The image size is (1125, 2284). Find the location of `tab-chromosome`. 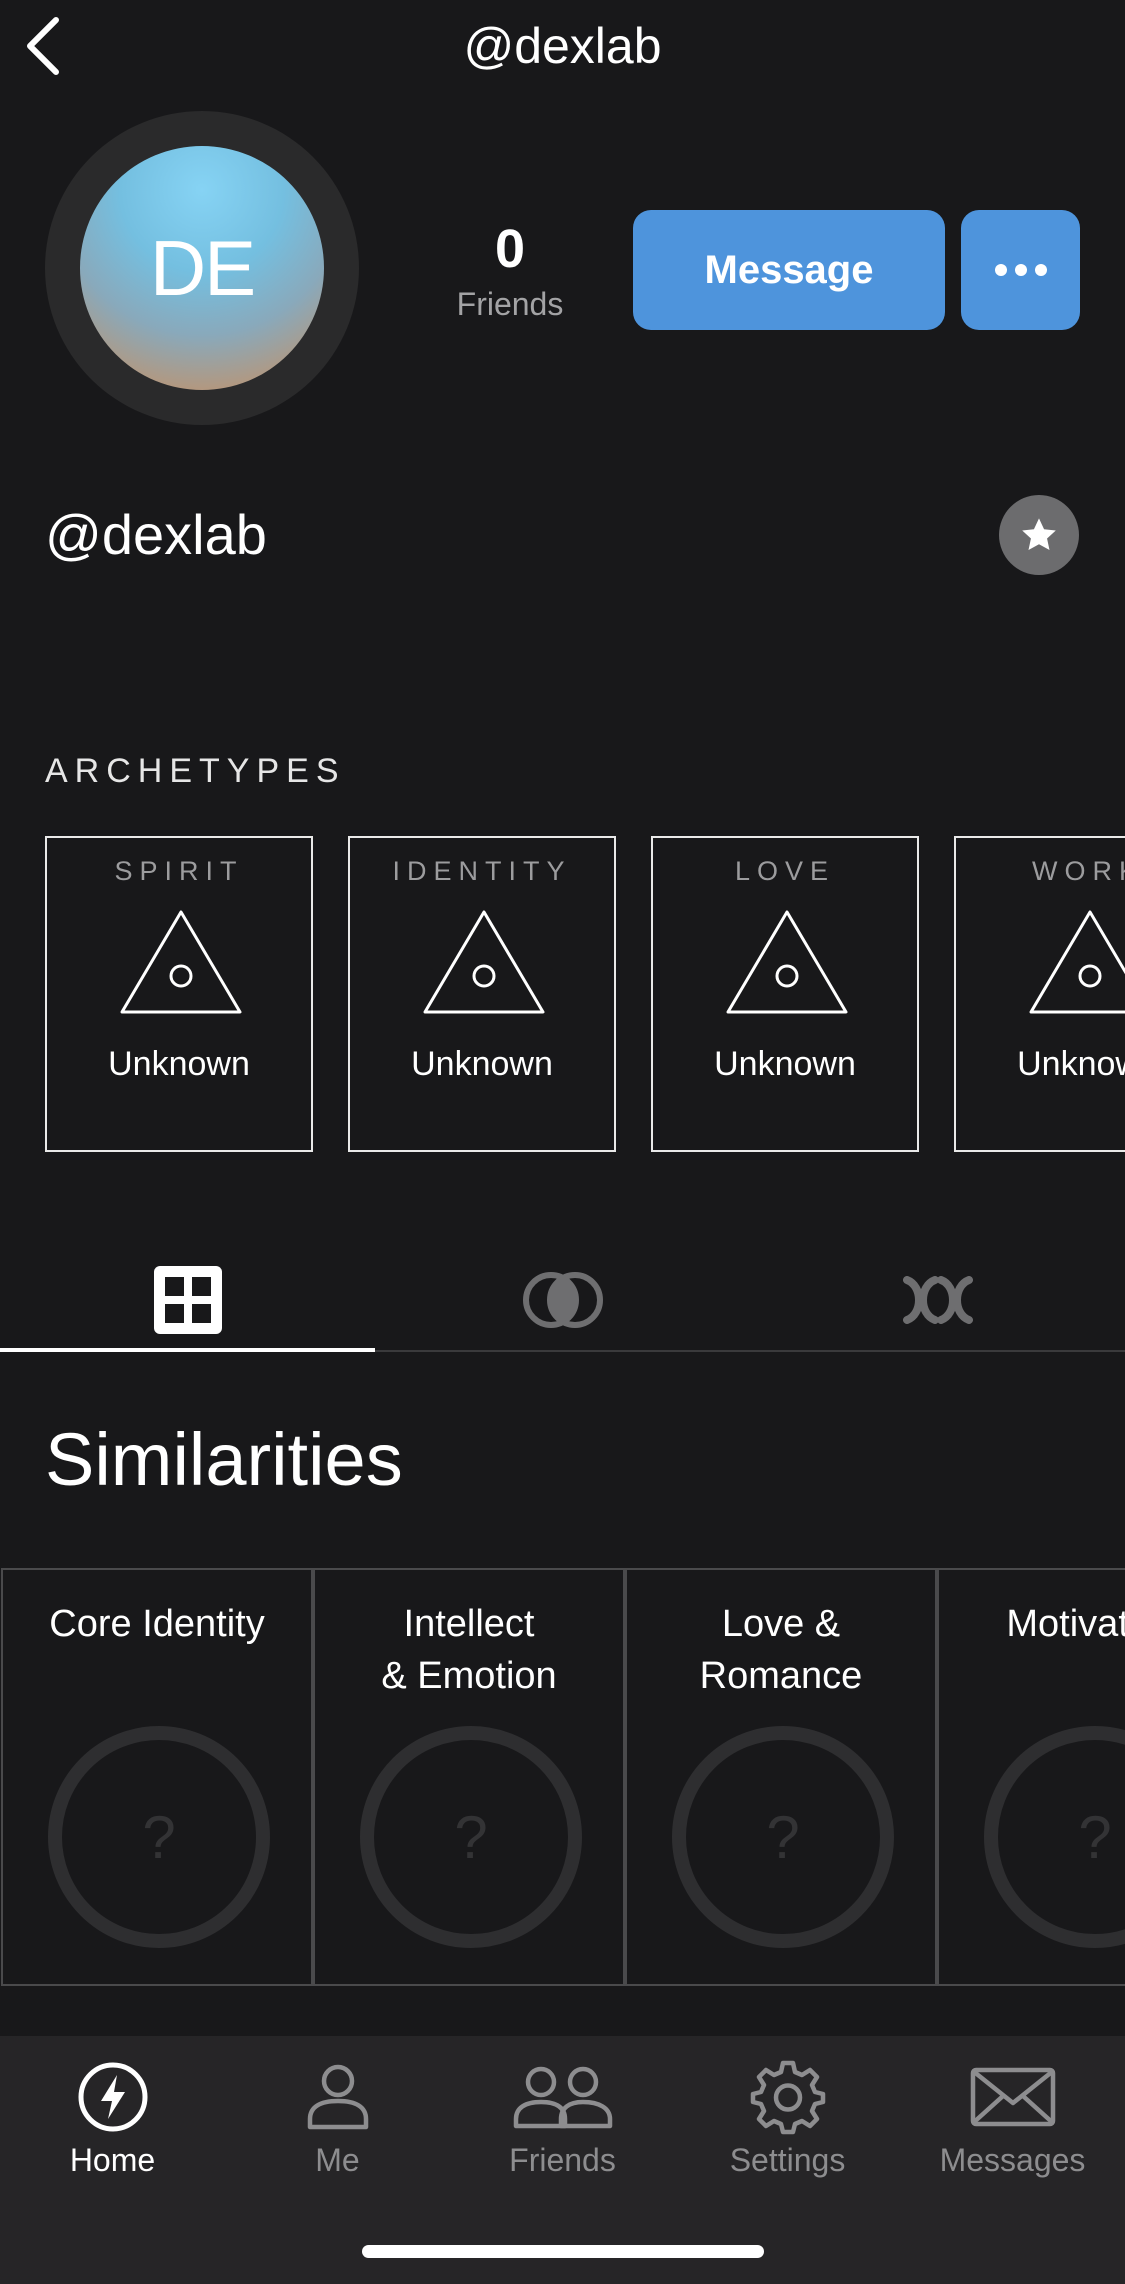

tab-chromosome is located at coordinates (937, 1300).